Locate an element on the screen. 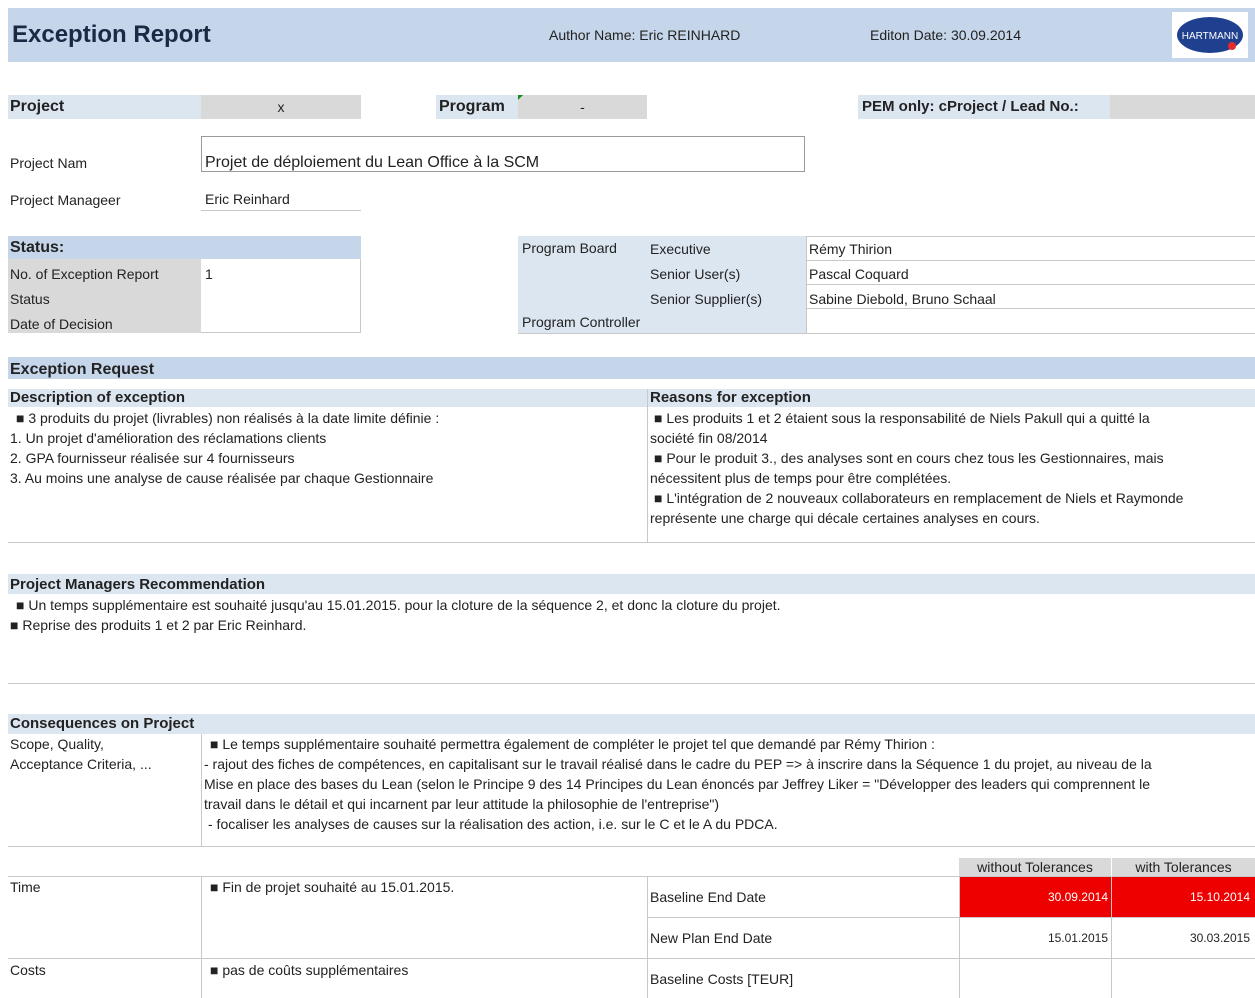 The image size is (1255, 998). board-role: Executive is located at coordinates (680, 249).